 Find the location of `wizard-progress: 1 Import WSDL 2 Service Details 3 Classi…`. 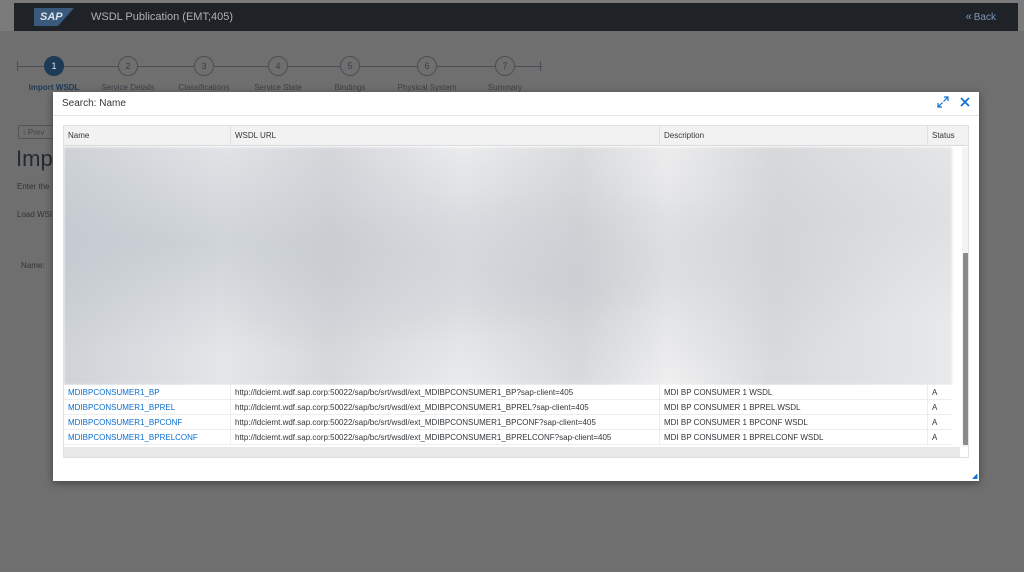

wizard-progress: 1 Import WSDL 2 Service Details 3 Classi… is located at coordinates (284, 72).